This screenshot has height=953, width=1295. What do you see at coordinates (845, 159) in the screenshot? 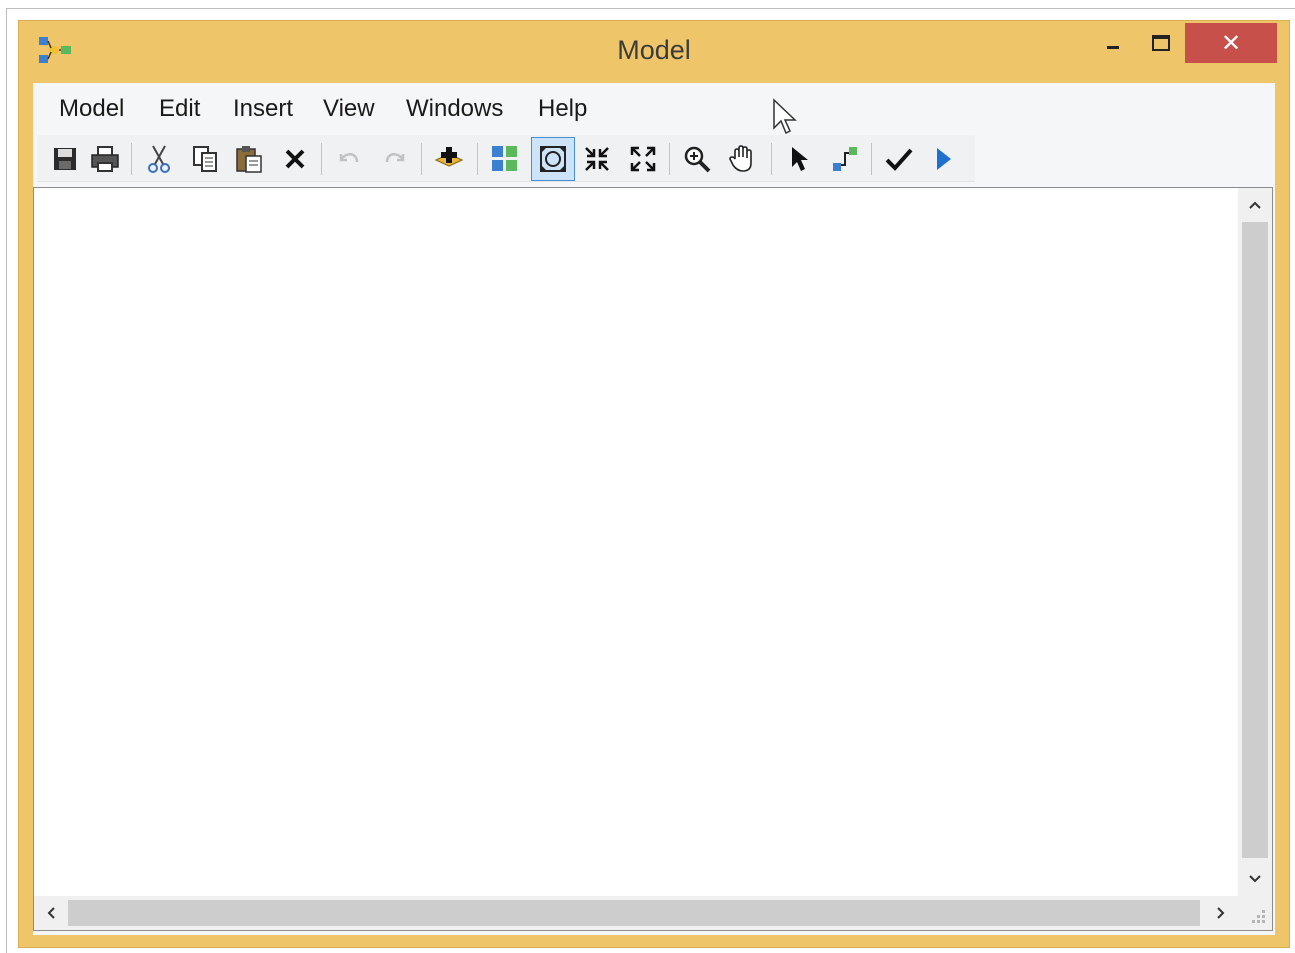
I see `connect-icon` at bounding box center [845, 159].